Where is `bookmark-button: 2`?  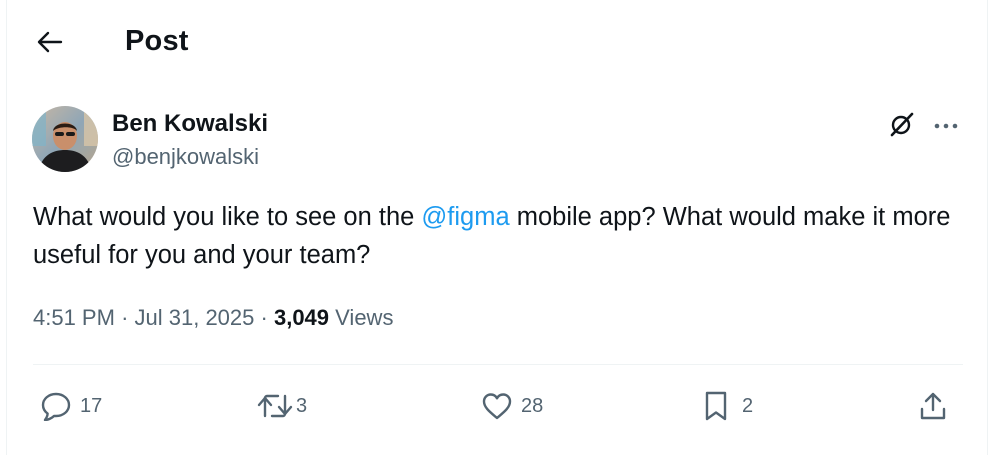 bookmark-button: 2 is located at coordinates (727, 406).